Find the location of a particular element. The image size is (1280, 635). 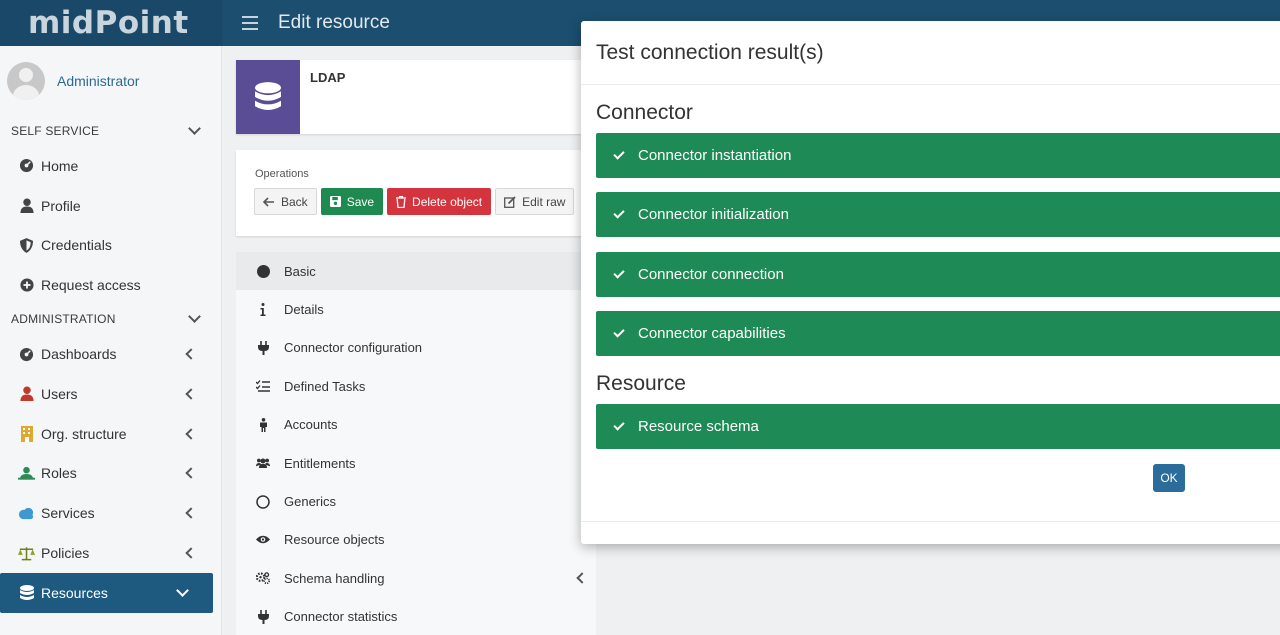

cloud-icon is located at coordinates (26, 513).